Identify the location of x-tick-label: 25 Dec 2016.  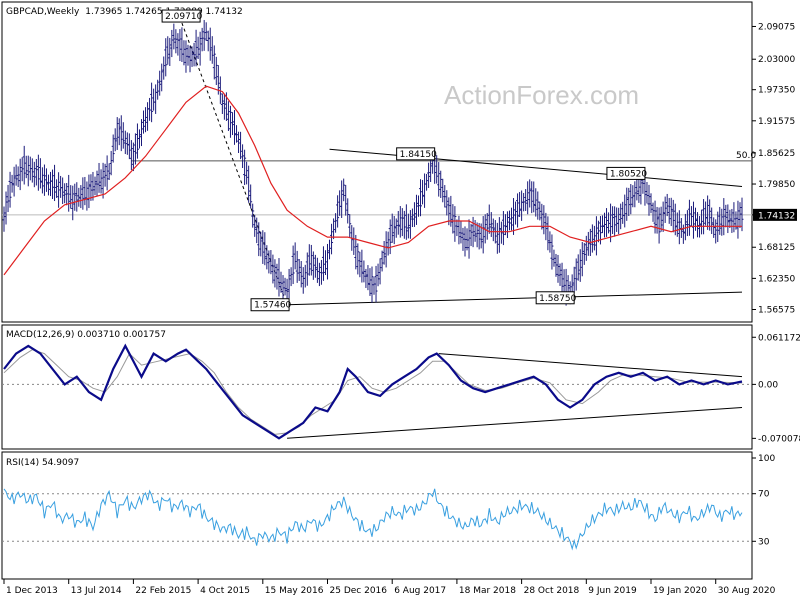
(359, 591).